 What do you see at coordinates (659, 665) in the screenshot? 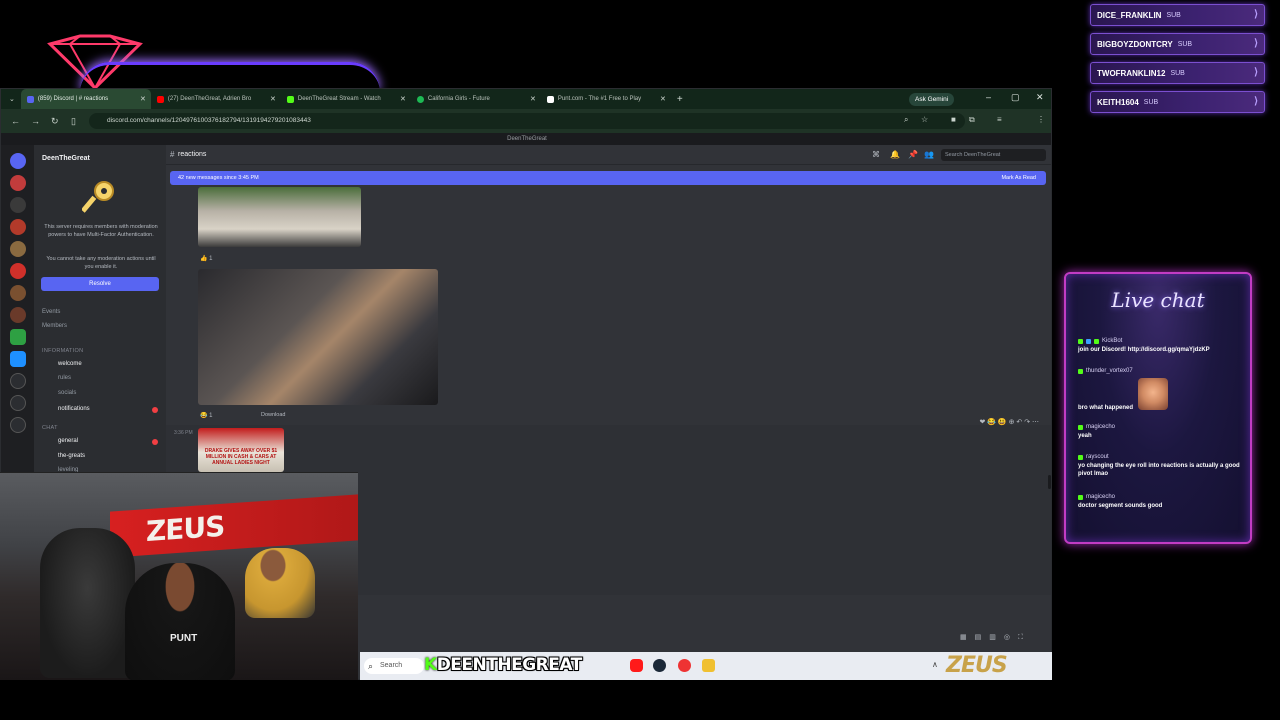
I see `steam-icon` at bounding box center [659, 665].